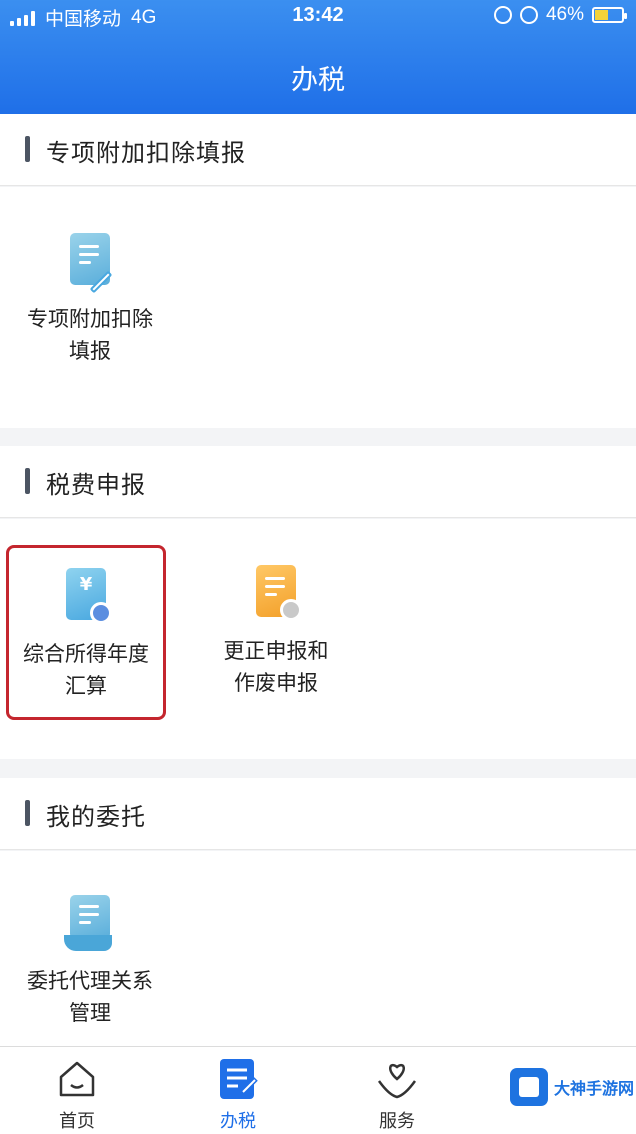 The width and height of the screenshot is (636, 1134). I want to click on section-header-tax-filing: 税费申报, so click(318, 482).